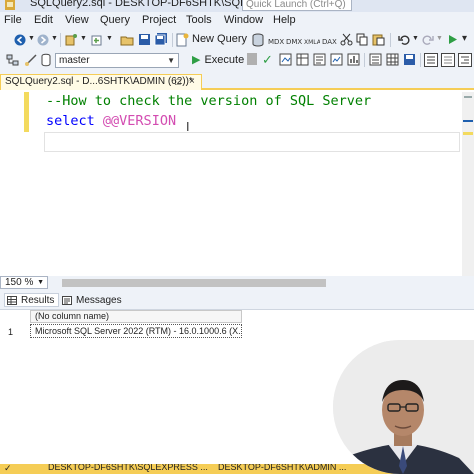 Image resolution: width=474 pixels, height=474 pixels. What do you see at coordinates (54, 38) in the screenshot?
I see `forward-dropdown-icon: ▼` at bounding box center [54, 38].